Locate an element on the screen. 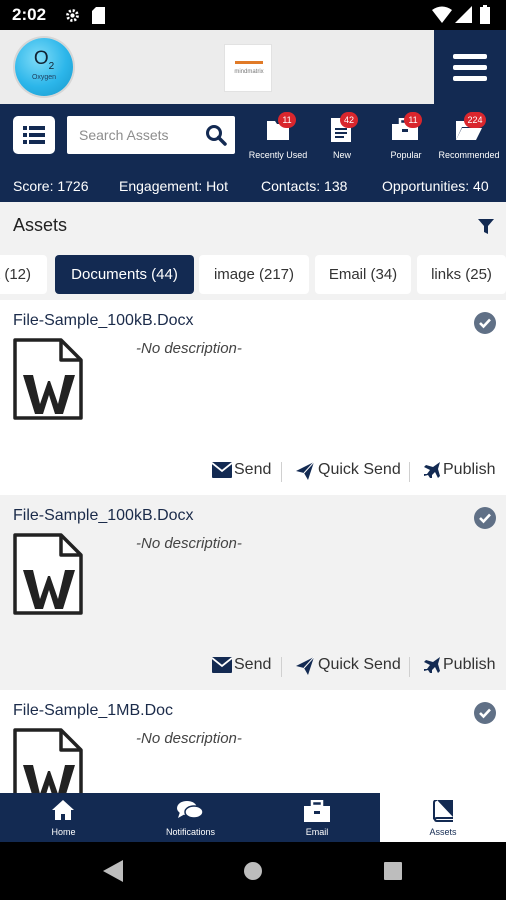 Image resolution: width=506 pixels, height=900 pixels. nav-notifications: Notifications is located at coordinates (190, 817).